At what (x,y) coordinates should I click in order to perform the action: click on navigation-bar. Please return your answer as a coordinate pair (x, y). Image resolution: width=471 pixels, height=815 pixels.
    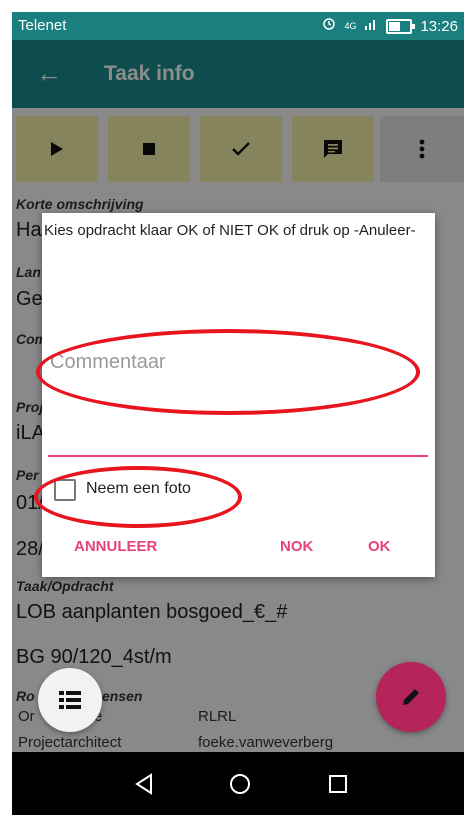
    Looking at the image, I should click on (238, 783).